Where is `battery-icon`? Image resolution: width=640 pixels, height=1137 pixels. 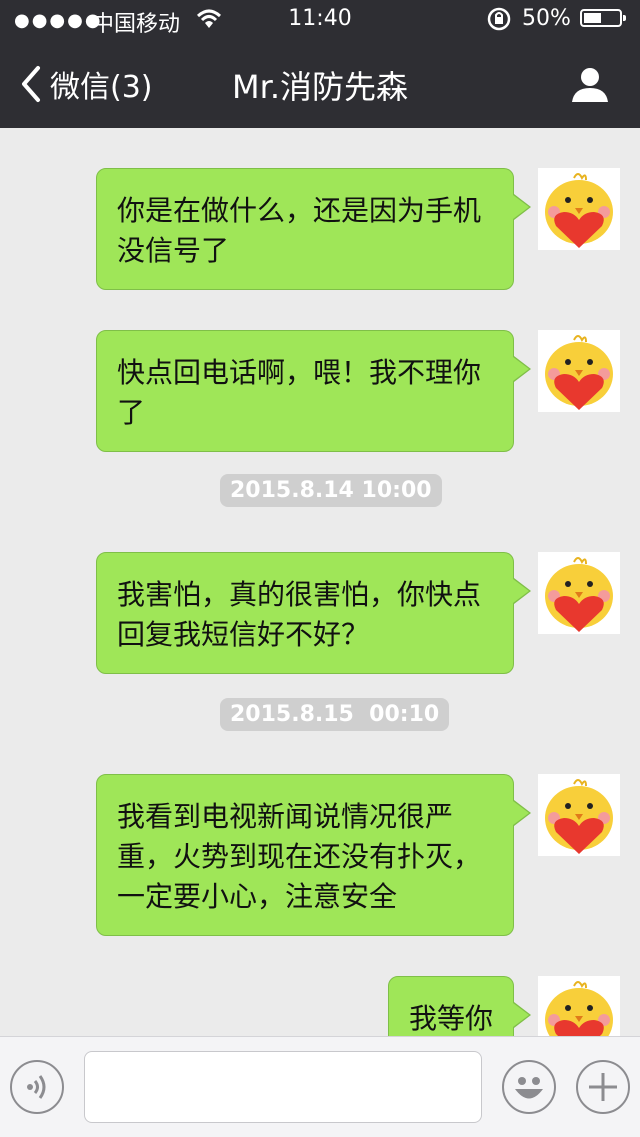 battery-icon is located at coordinates (603, 18).